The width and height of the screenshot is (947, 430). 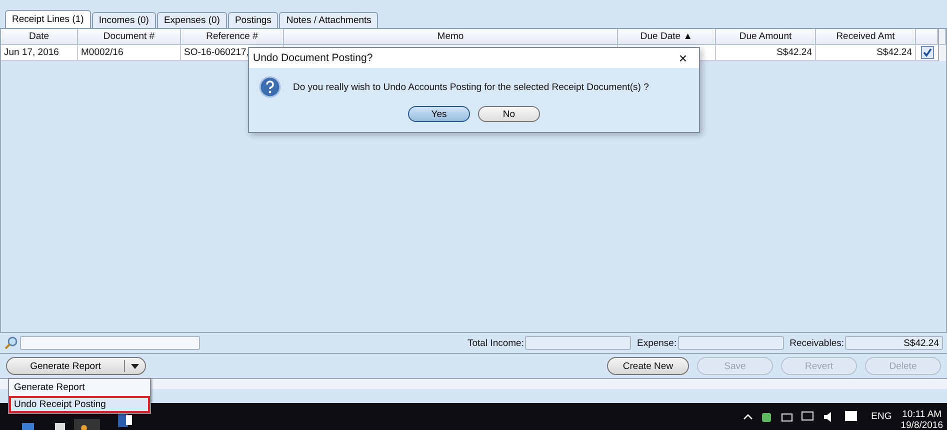 I want to click on table-cell: M0002/16, so click(x=129, y=53).